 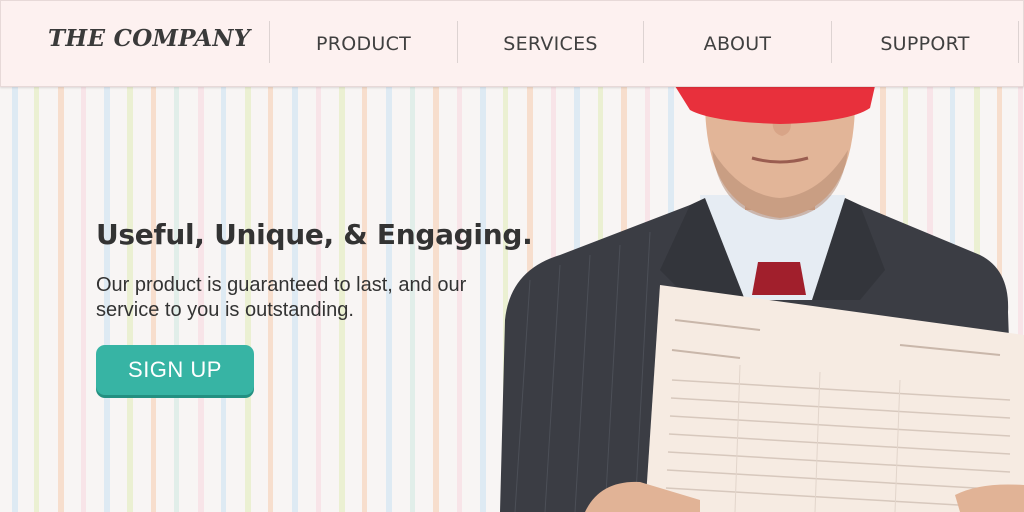 I want to click on nav-item-about: ABOUT, so click(x=737, y=43).